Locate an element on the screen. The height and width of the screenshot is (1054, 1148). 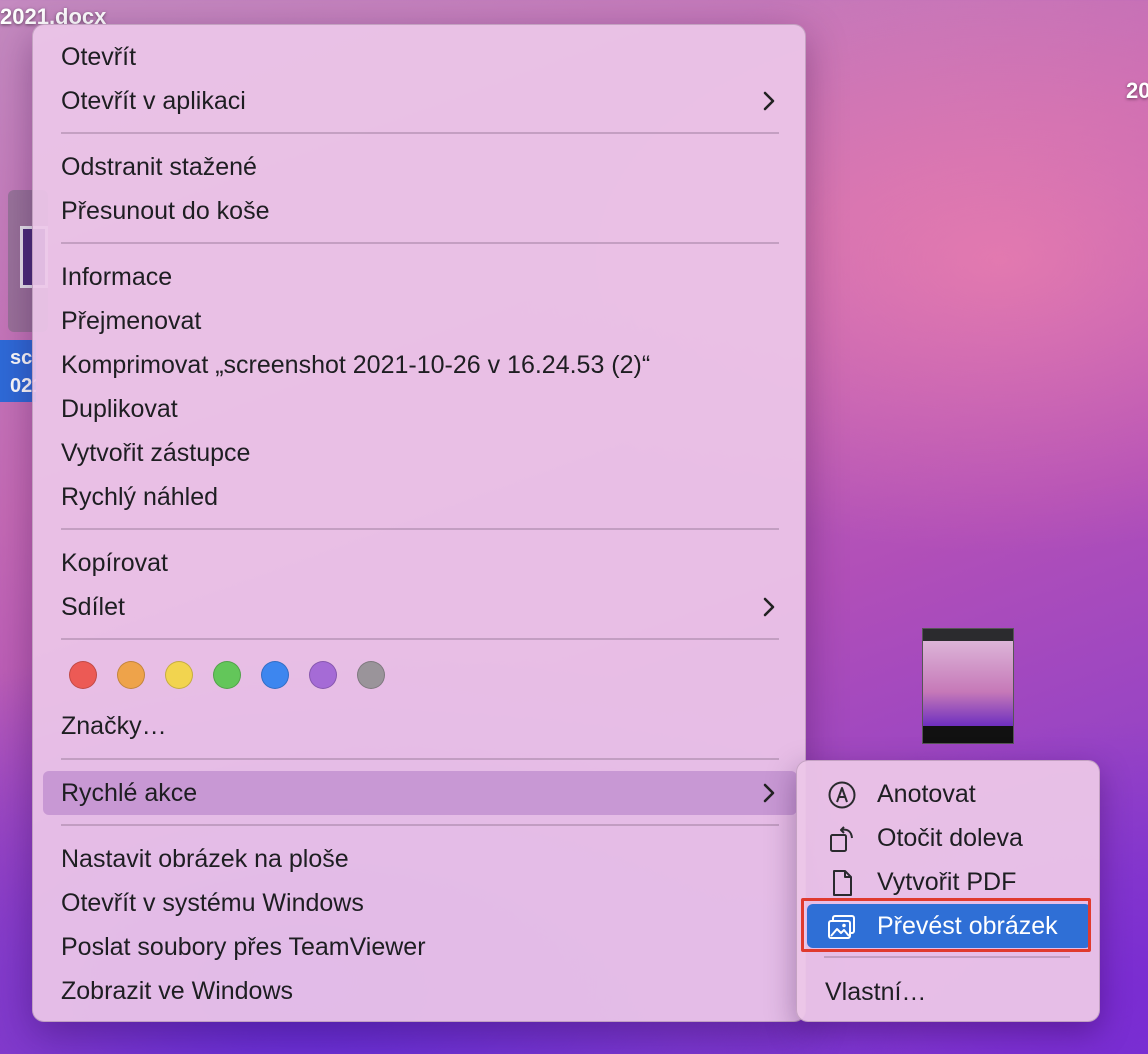
submenu-item-create-pdf: Vytvořit PDF is located at coordinates (949, 882).